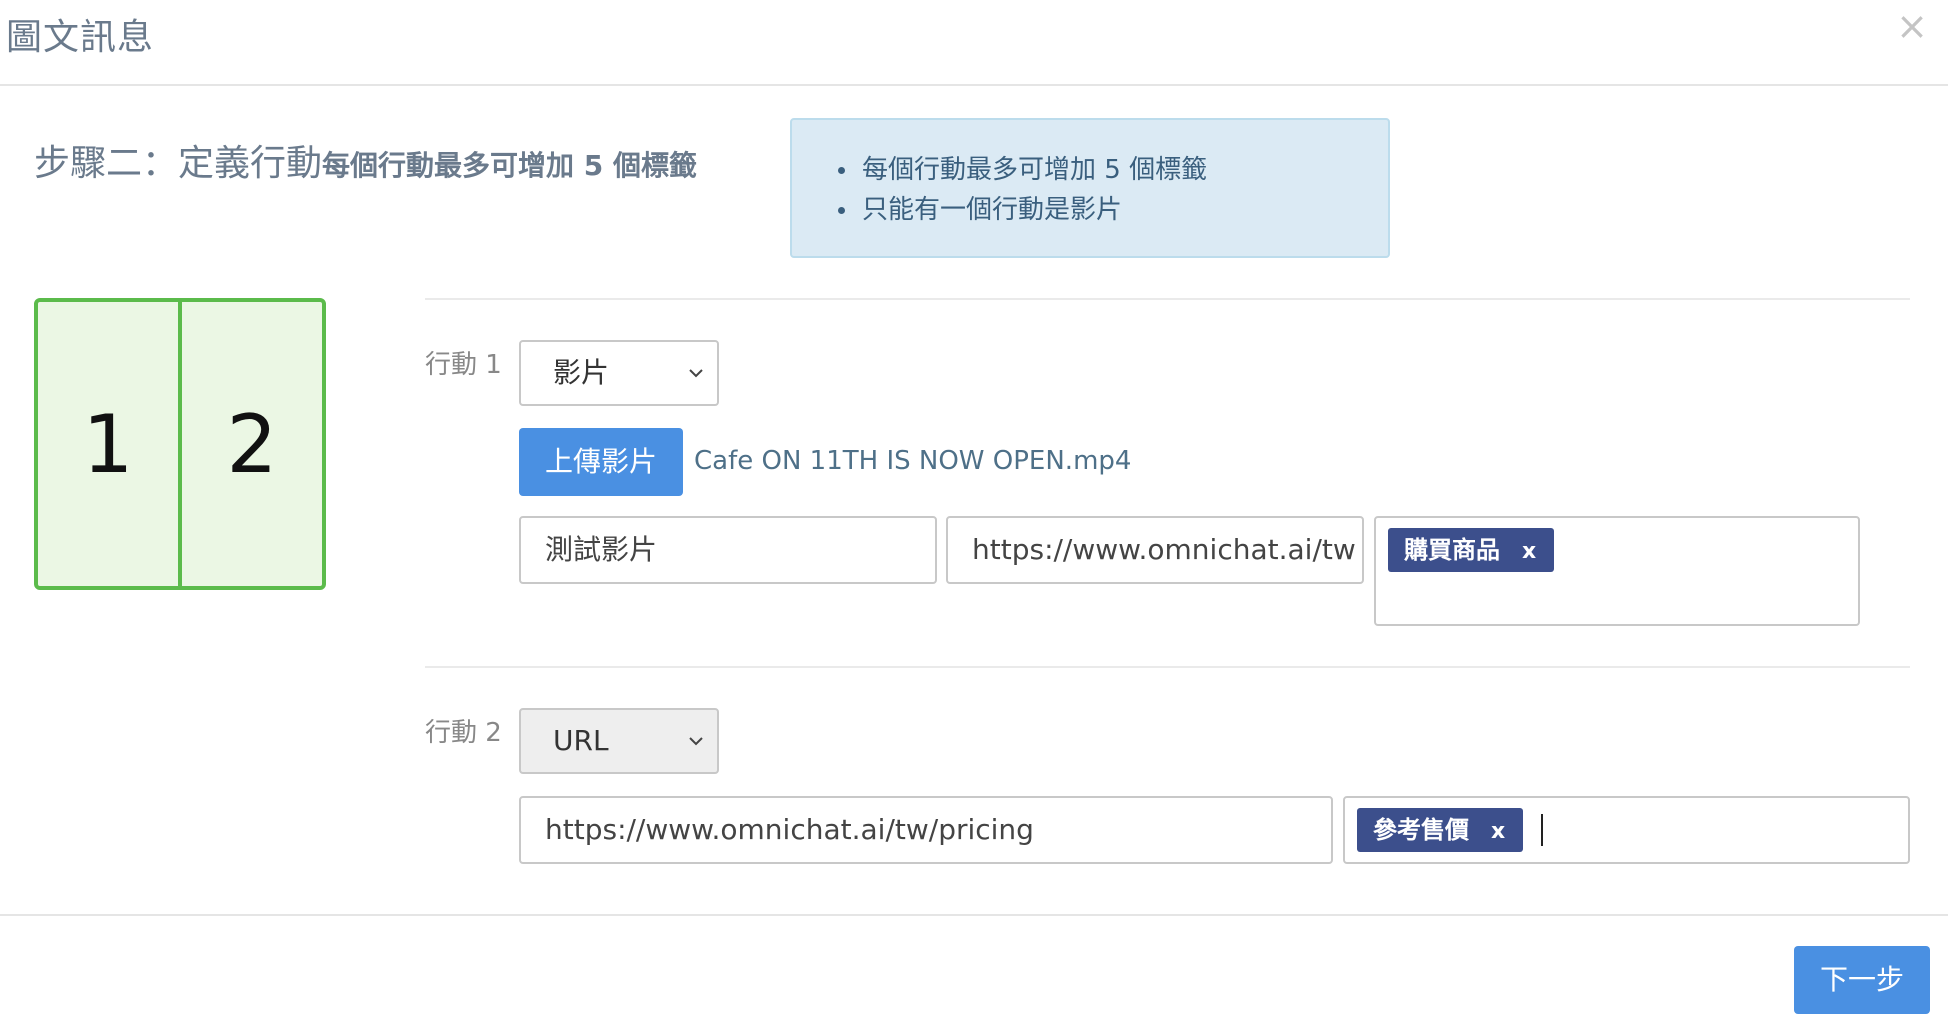 Image resolution: width=1948 pixels, height=1026 pixels. What do you see at coordinates (913, 461) in the screenshot?
I see `uploaded-file-name: Cafe ON 11TH IS NOW OPEN.mp4` at bounding box center [913, 461].